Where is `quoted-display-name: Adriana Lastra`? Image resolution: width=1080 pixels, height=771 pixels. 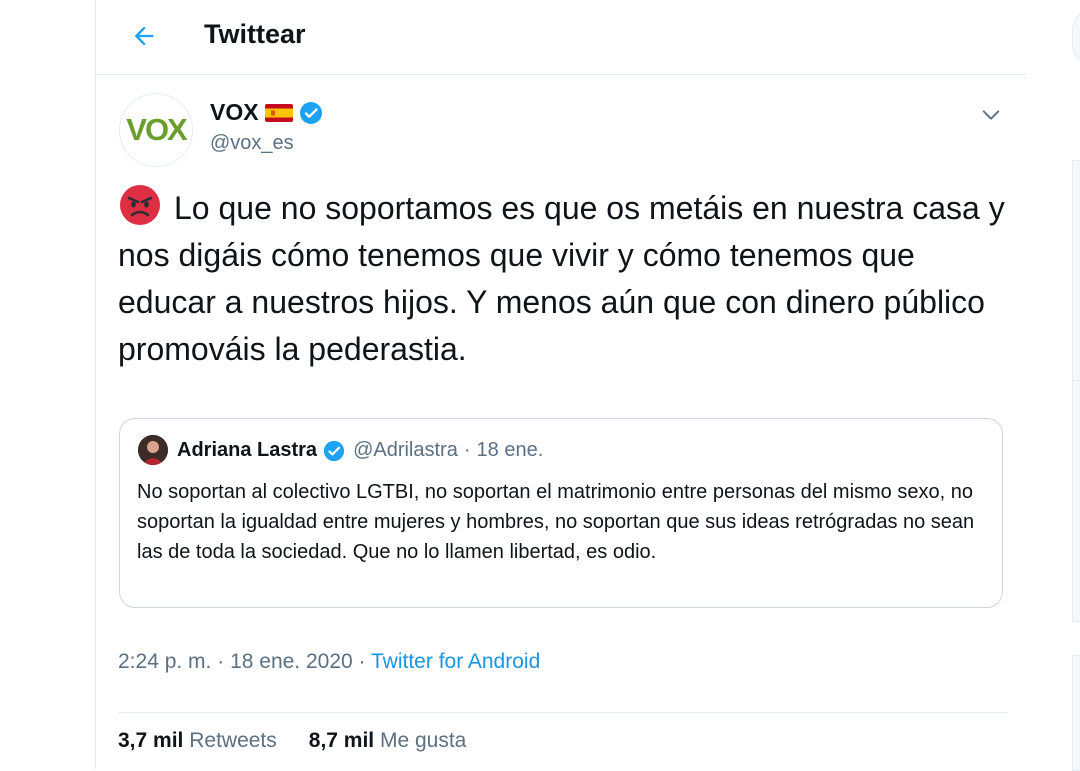
quoted-display-name: Adriana Lastra is located at coordinates (247, 450).